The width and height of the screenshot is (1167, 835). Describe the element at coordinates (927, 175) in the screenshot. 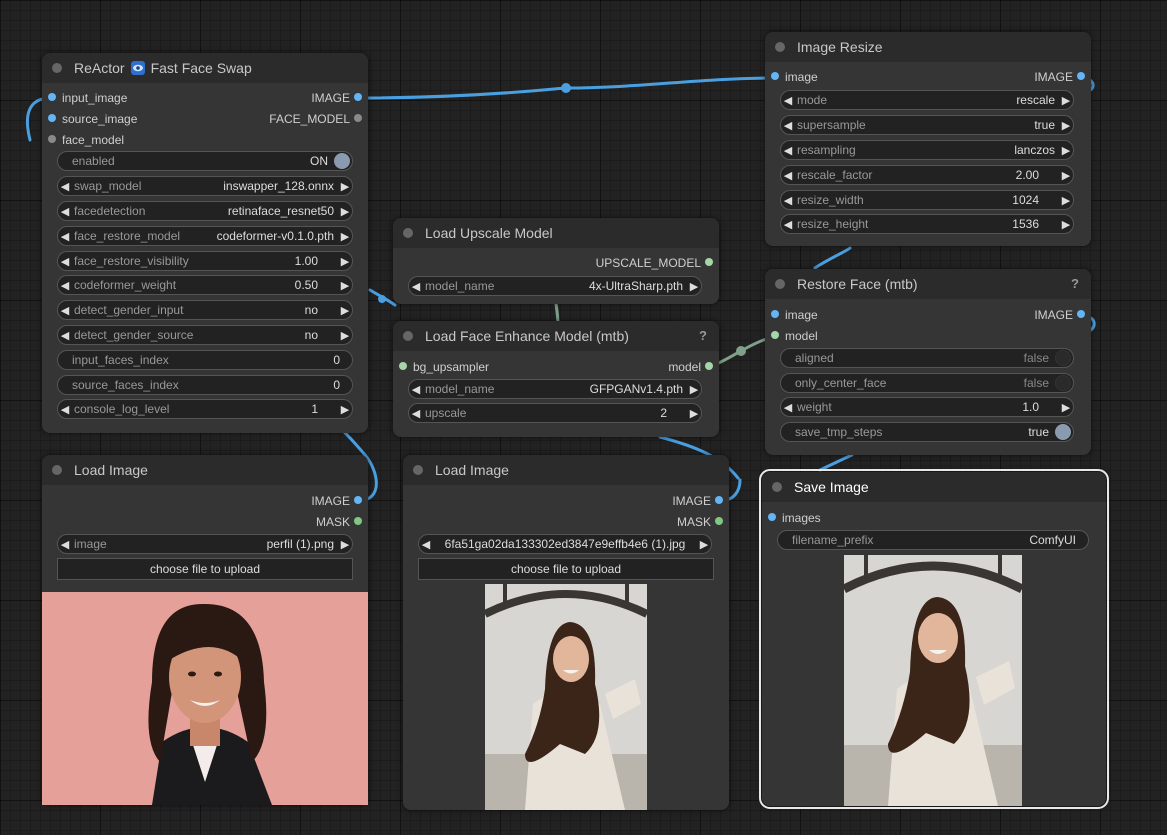

I see `rescale-factor-number: ◀ rescale_factor 2.00 ▶` at that location.